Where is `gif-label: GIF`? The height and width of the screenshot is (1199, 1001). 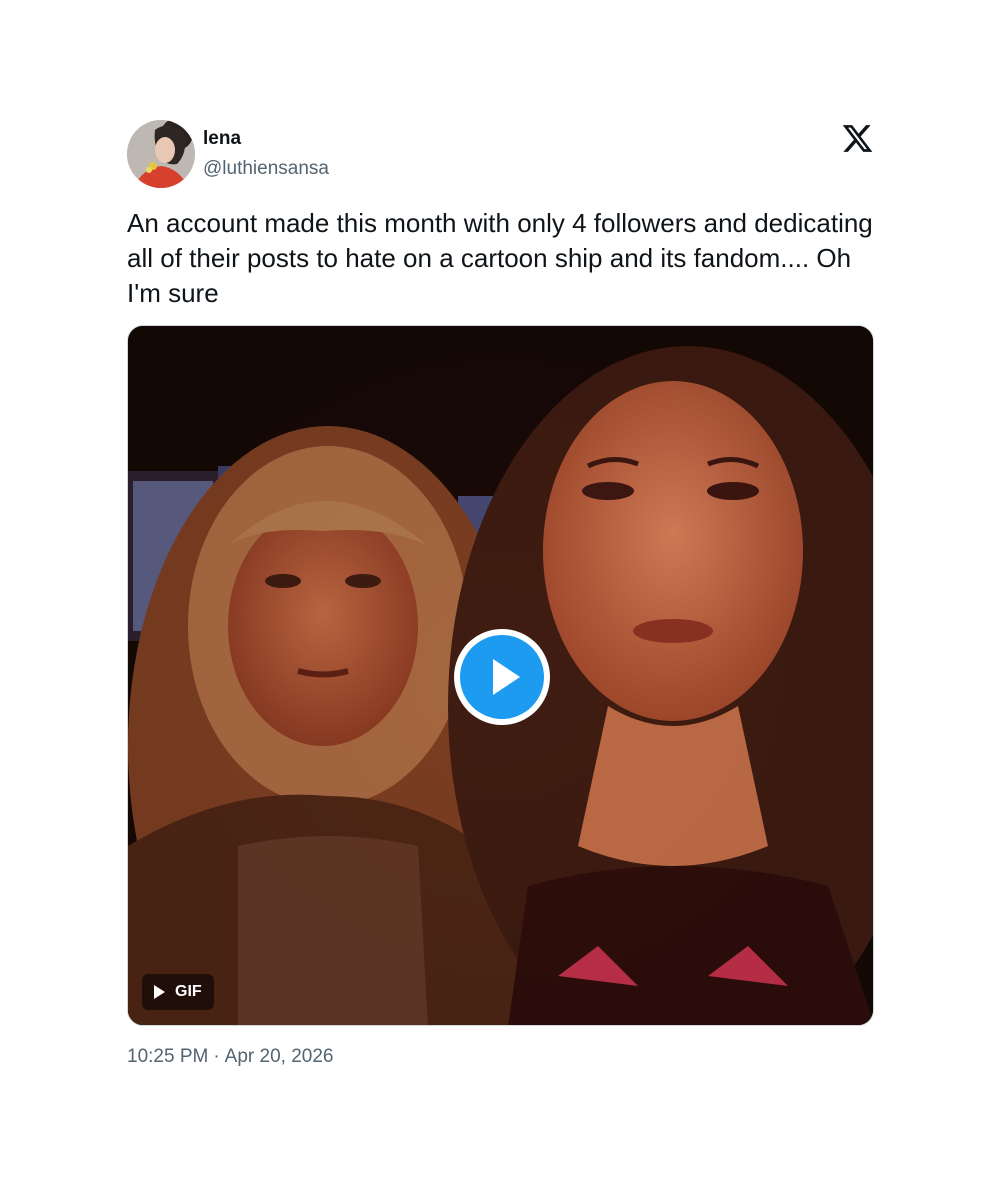
gif-label: GIF is located at coordinates (188, 991).